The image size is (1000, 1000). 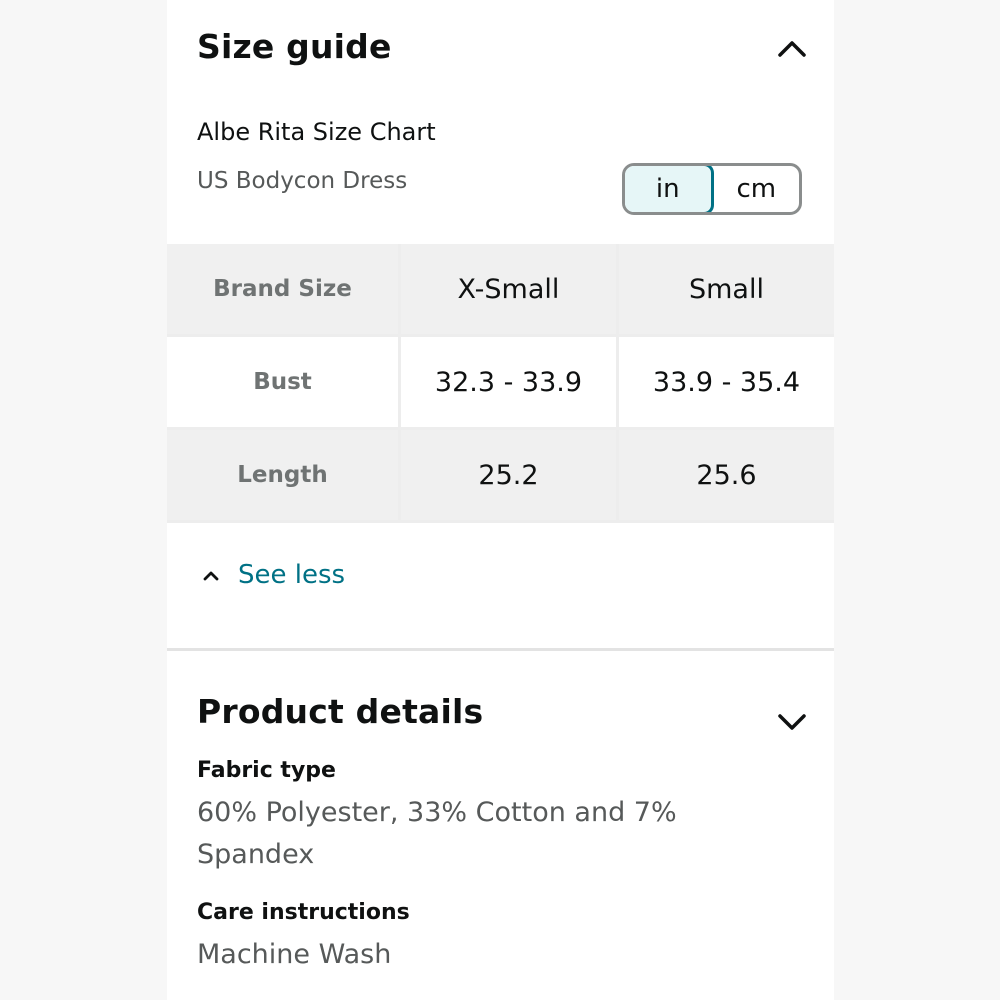 I want to click on section-divider, so click(x=500, y=649).